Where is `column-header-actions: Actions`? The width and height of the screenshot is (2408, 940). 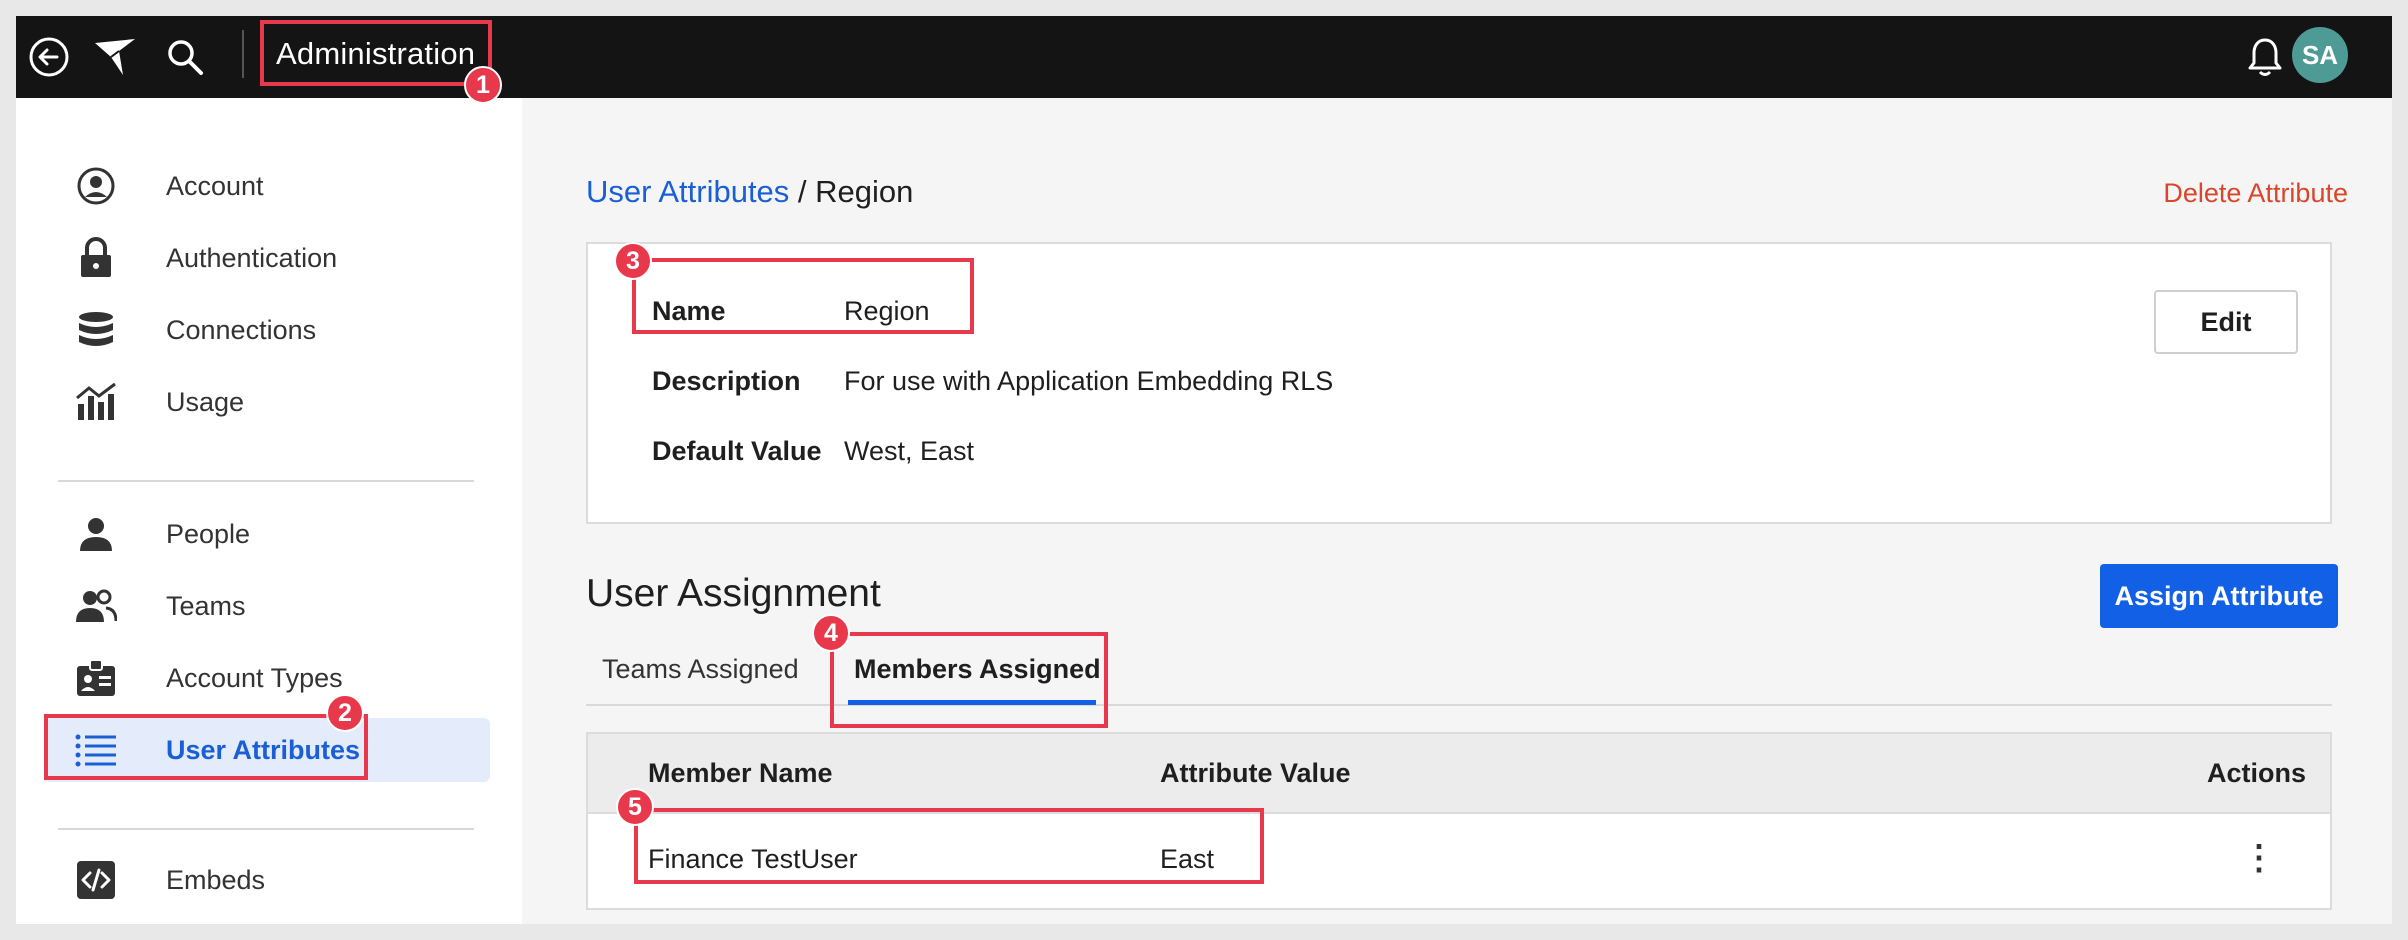
column-header-actions: Actions is located at coordinates (2256, 773).